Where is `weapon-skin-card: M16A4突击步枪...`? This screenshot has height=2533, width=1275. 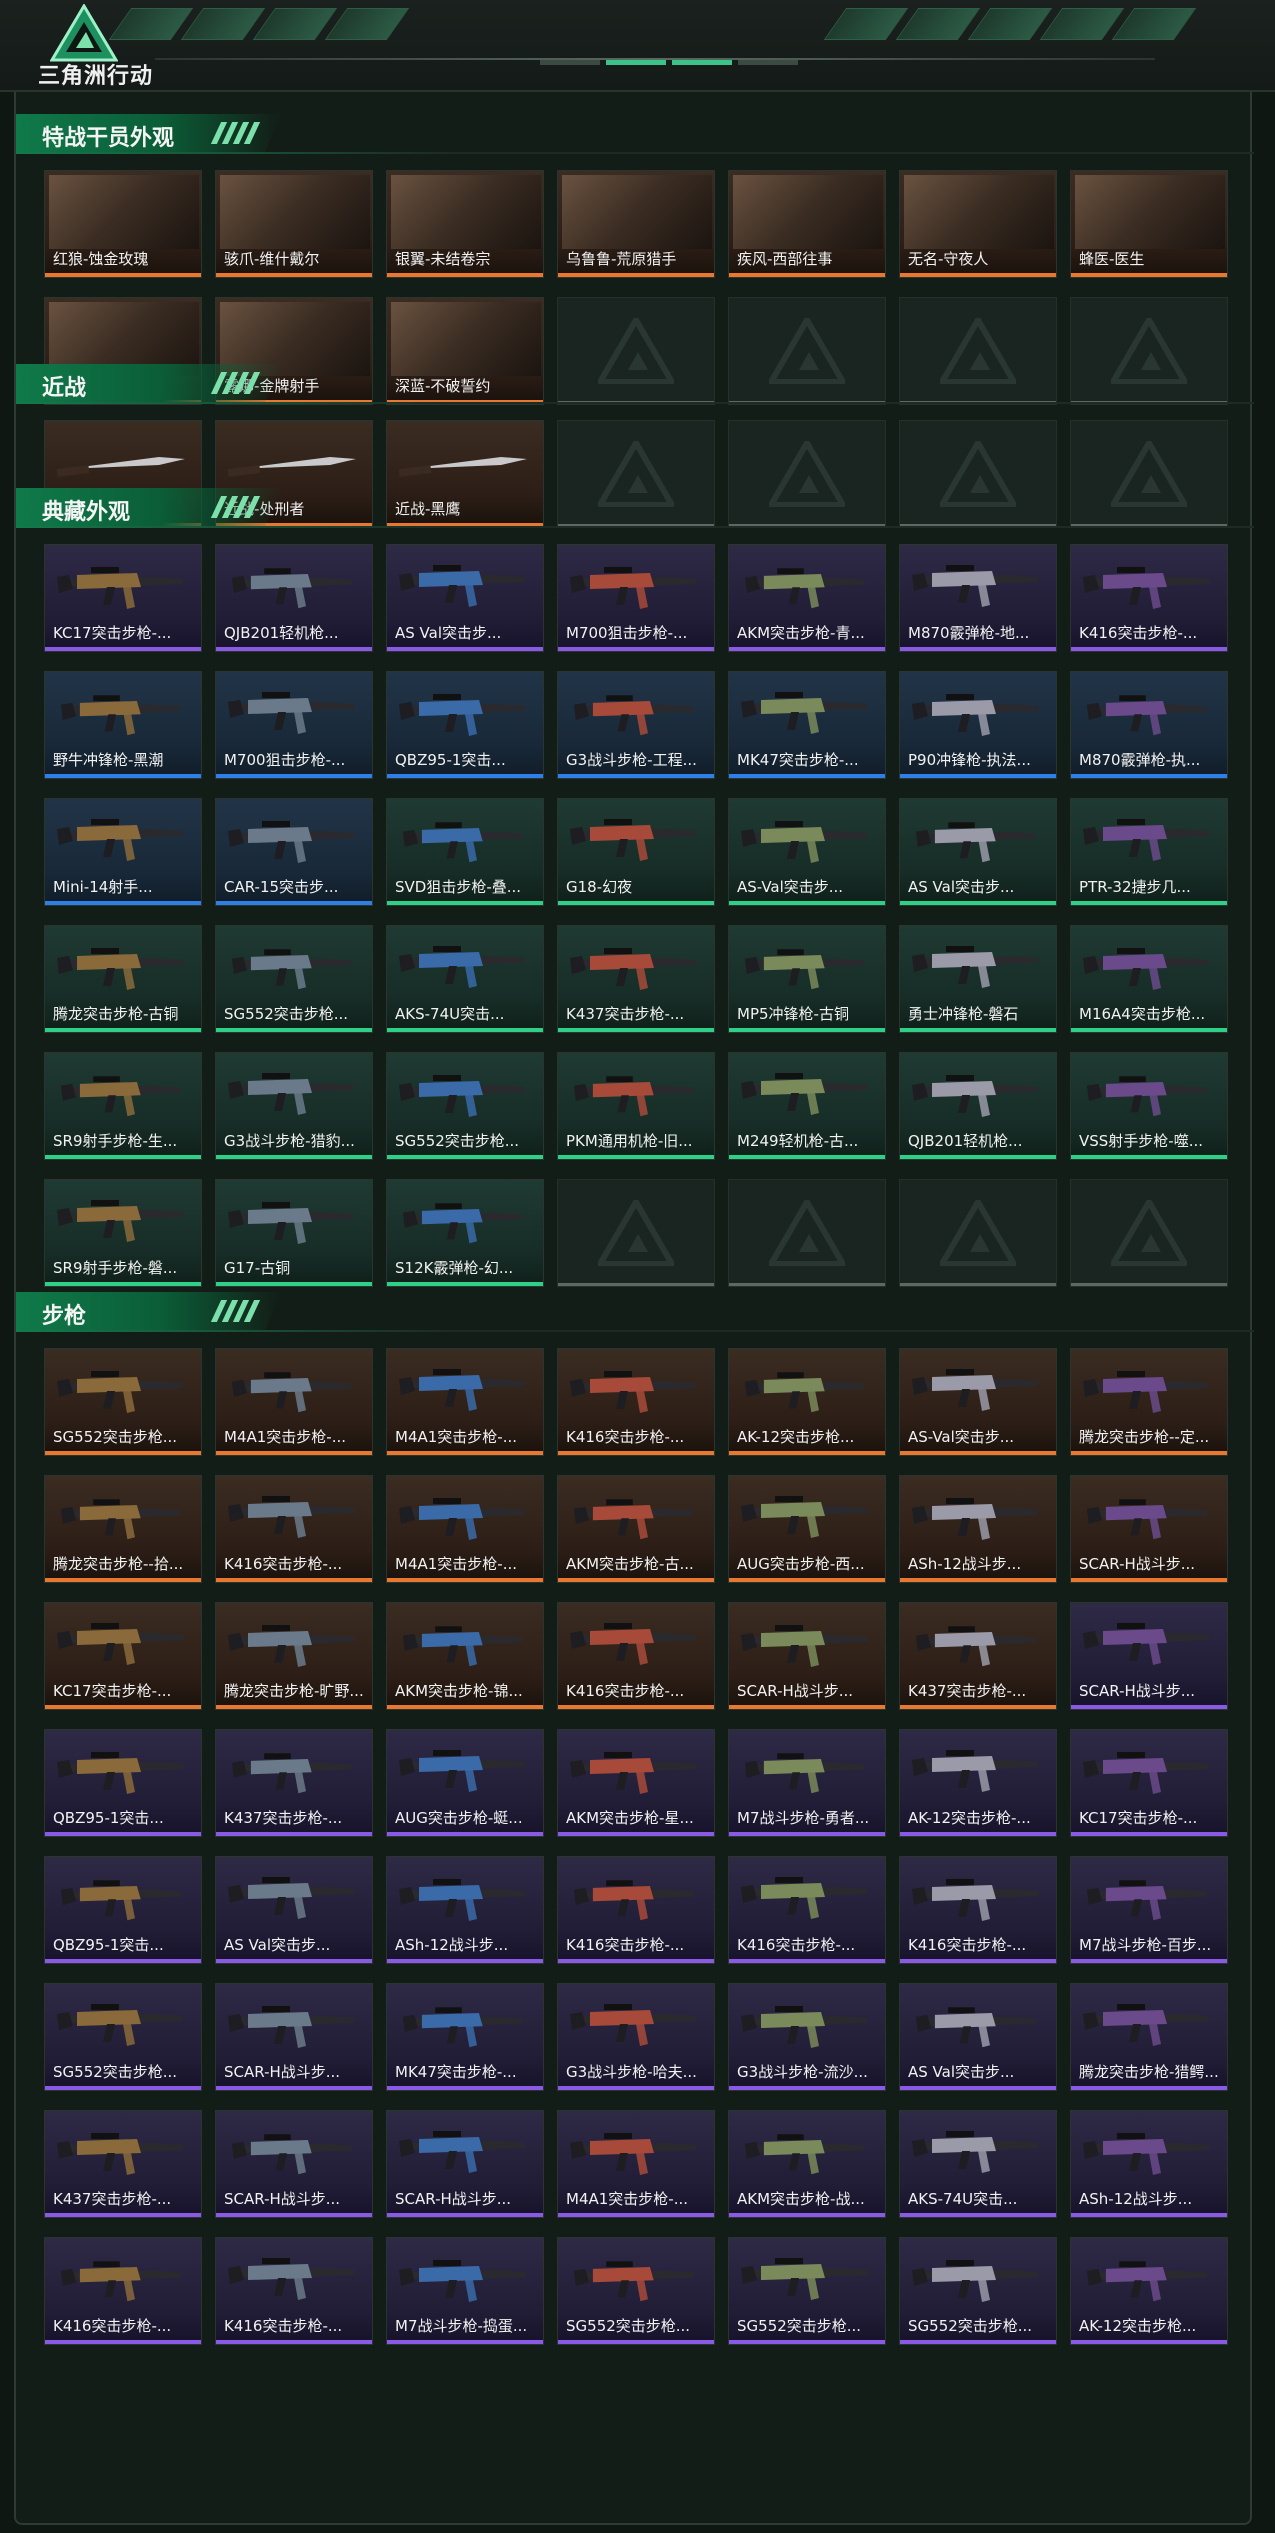
weapon-skin-card: M16A4突击步枪... is located at coordinates (1149, 979).